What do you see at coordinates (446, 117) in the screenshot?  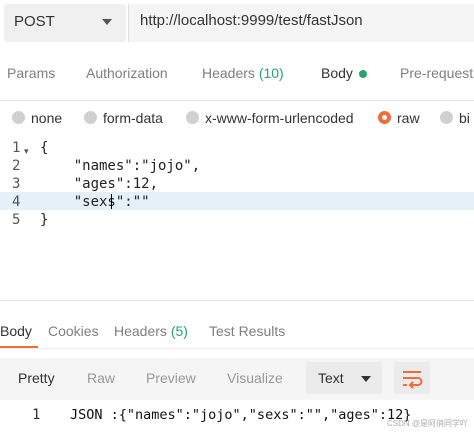 I see `radio-binary` at bounding box center [446, 117].